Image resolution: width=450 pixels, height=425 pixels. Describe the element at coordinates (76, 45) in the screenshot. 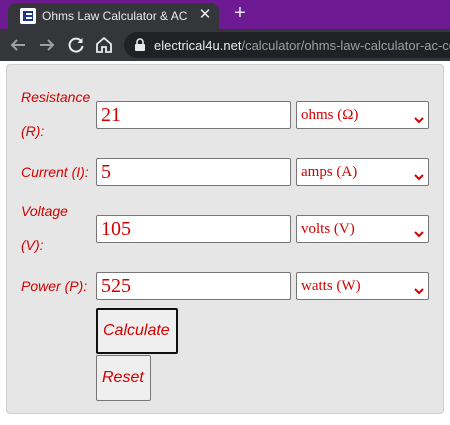

I see `reload-icon` at that location.